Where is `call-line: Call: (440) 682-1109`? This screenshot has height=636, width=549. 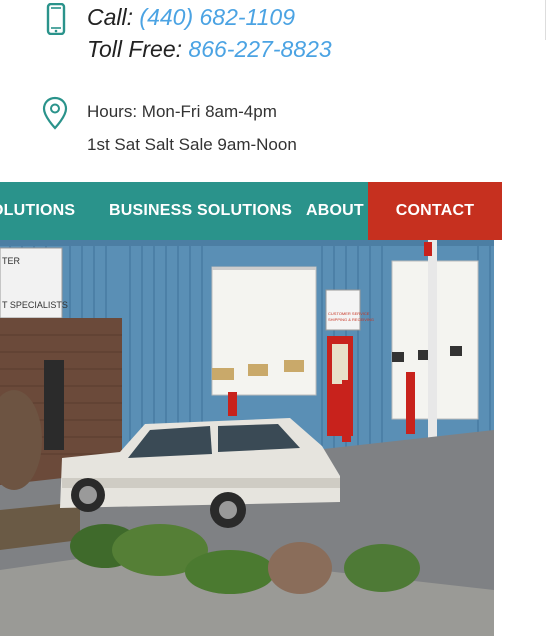
call-line: Call: (440) 682-1109 is located at coordinates (191, 17).